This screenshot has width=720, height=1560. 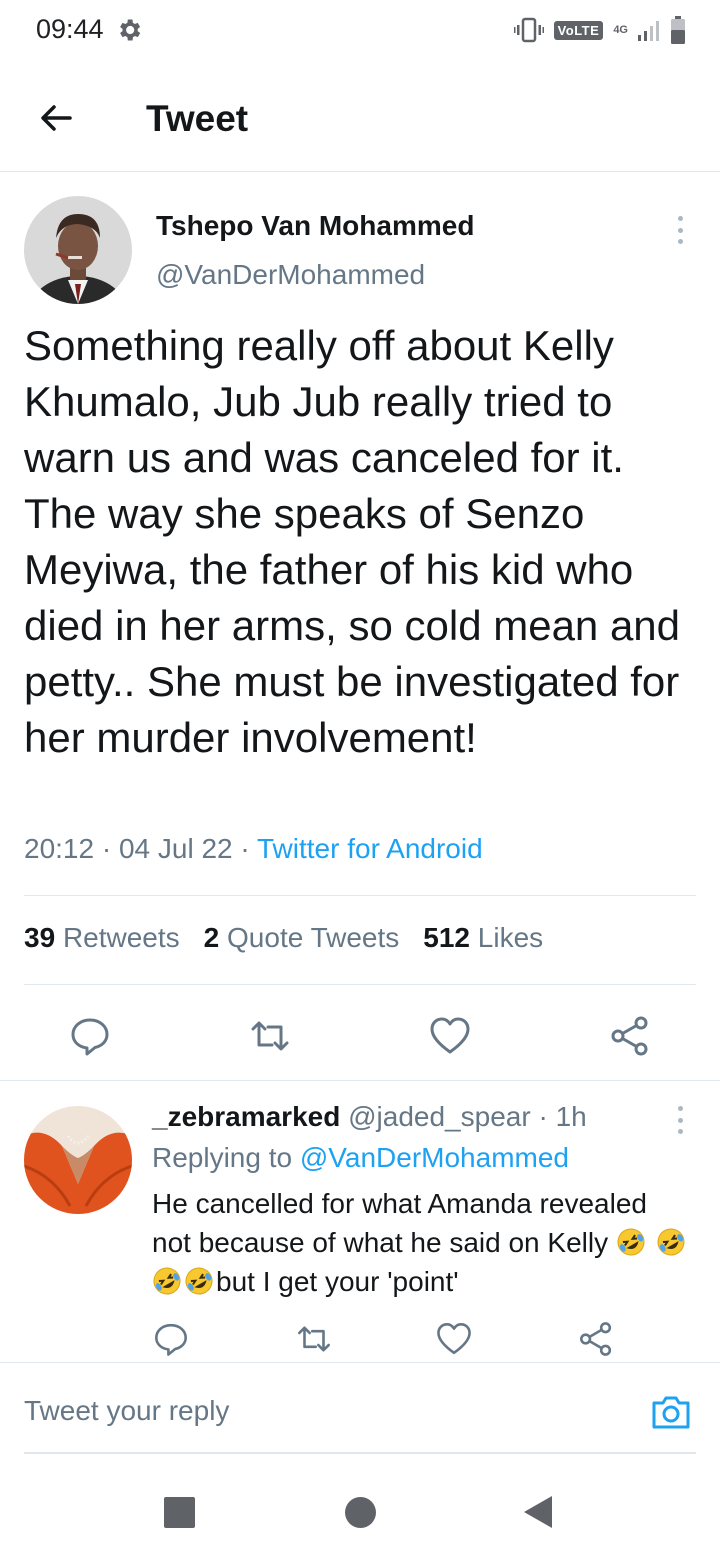 What do you see at coordinates (360, 1409) in the screenshot?
I see `reply-compose-bar: Tweet your reply` at bounding box center [360, 1409].